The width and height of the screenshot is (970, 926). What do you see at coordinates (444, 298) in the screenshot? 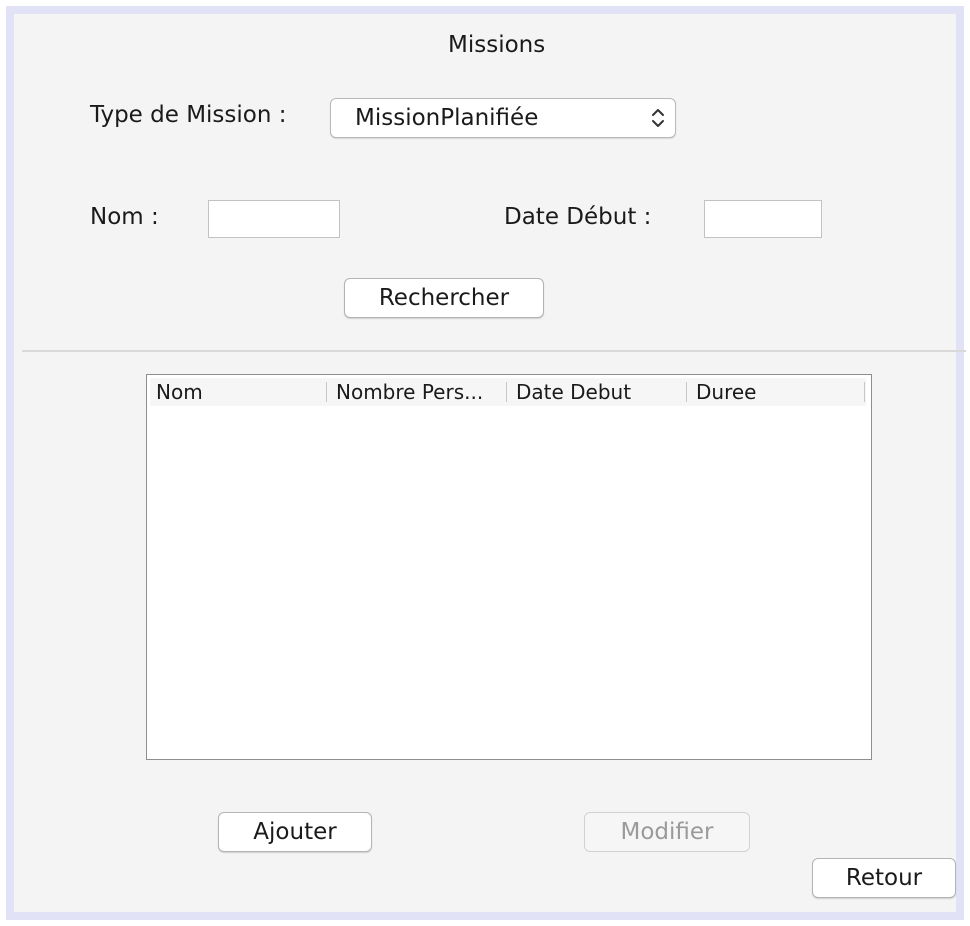
I see `search-button: Rechercher` at bounding box center [444, 298].